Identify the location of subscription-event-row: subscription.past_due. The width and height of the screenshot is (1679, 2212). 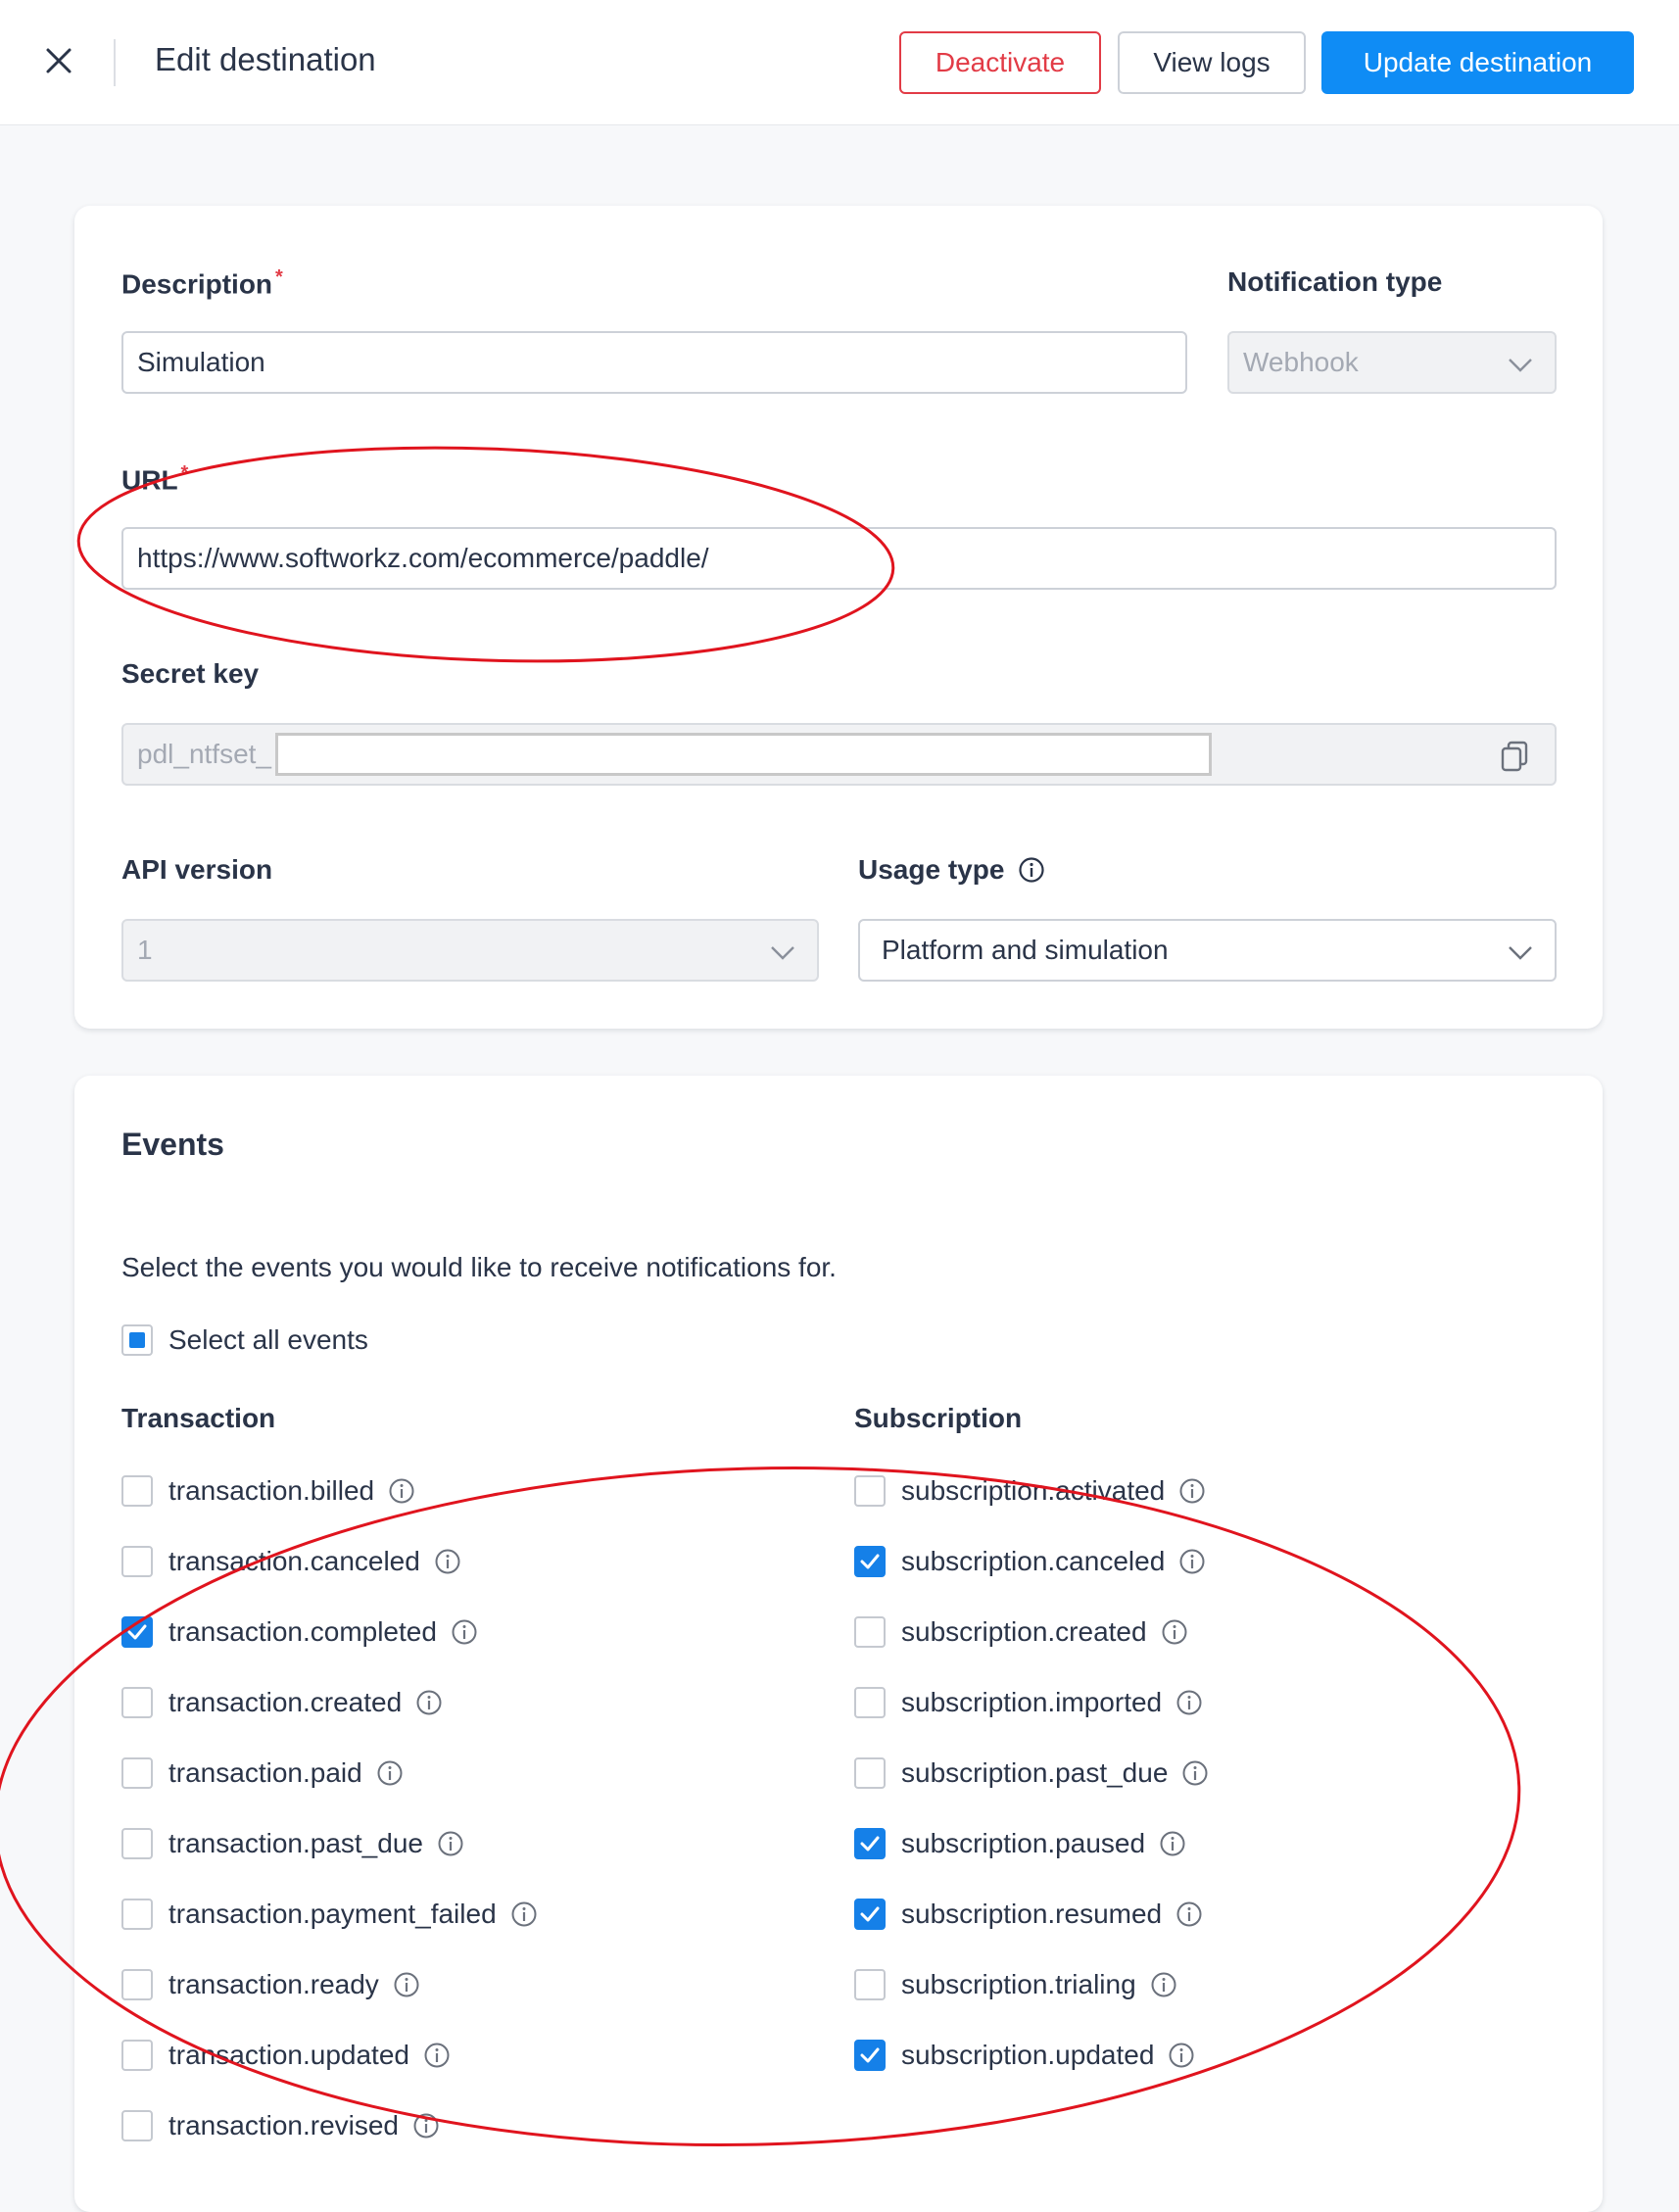
(1031, 1773).